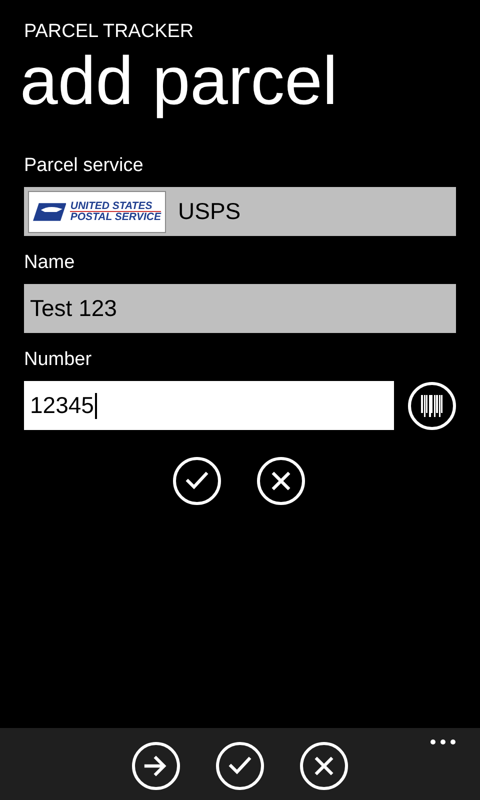  Describe the element at coordinates (115, 217) in the screenshot. I see `logo-text: POSTAL SERVICE` at that location.